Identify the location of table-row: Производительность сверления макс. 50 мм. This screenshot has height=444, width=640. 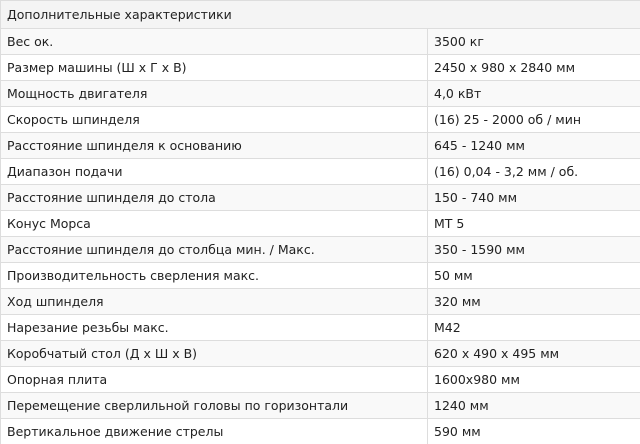
(320, 275).